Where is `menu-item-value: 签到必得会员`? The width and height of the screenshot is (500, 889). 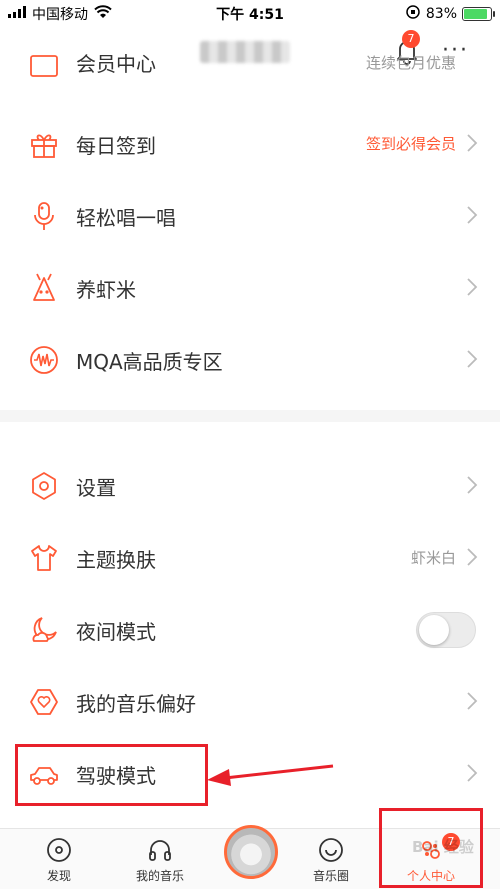 menu-item-value: 签到必得会员 is located at coordinates (410, 144).